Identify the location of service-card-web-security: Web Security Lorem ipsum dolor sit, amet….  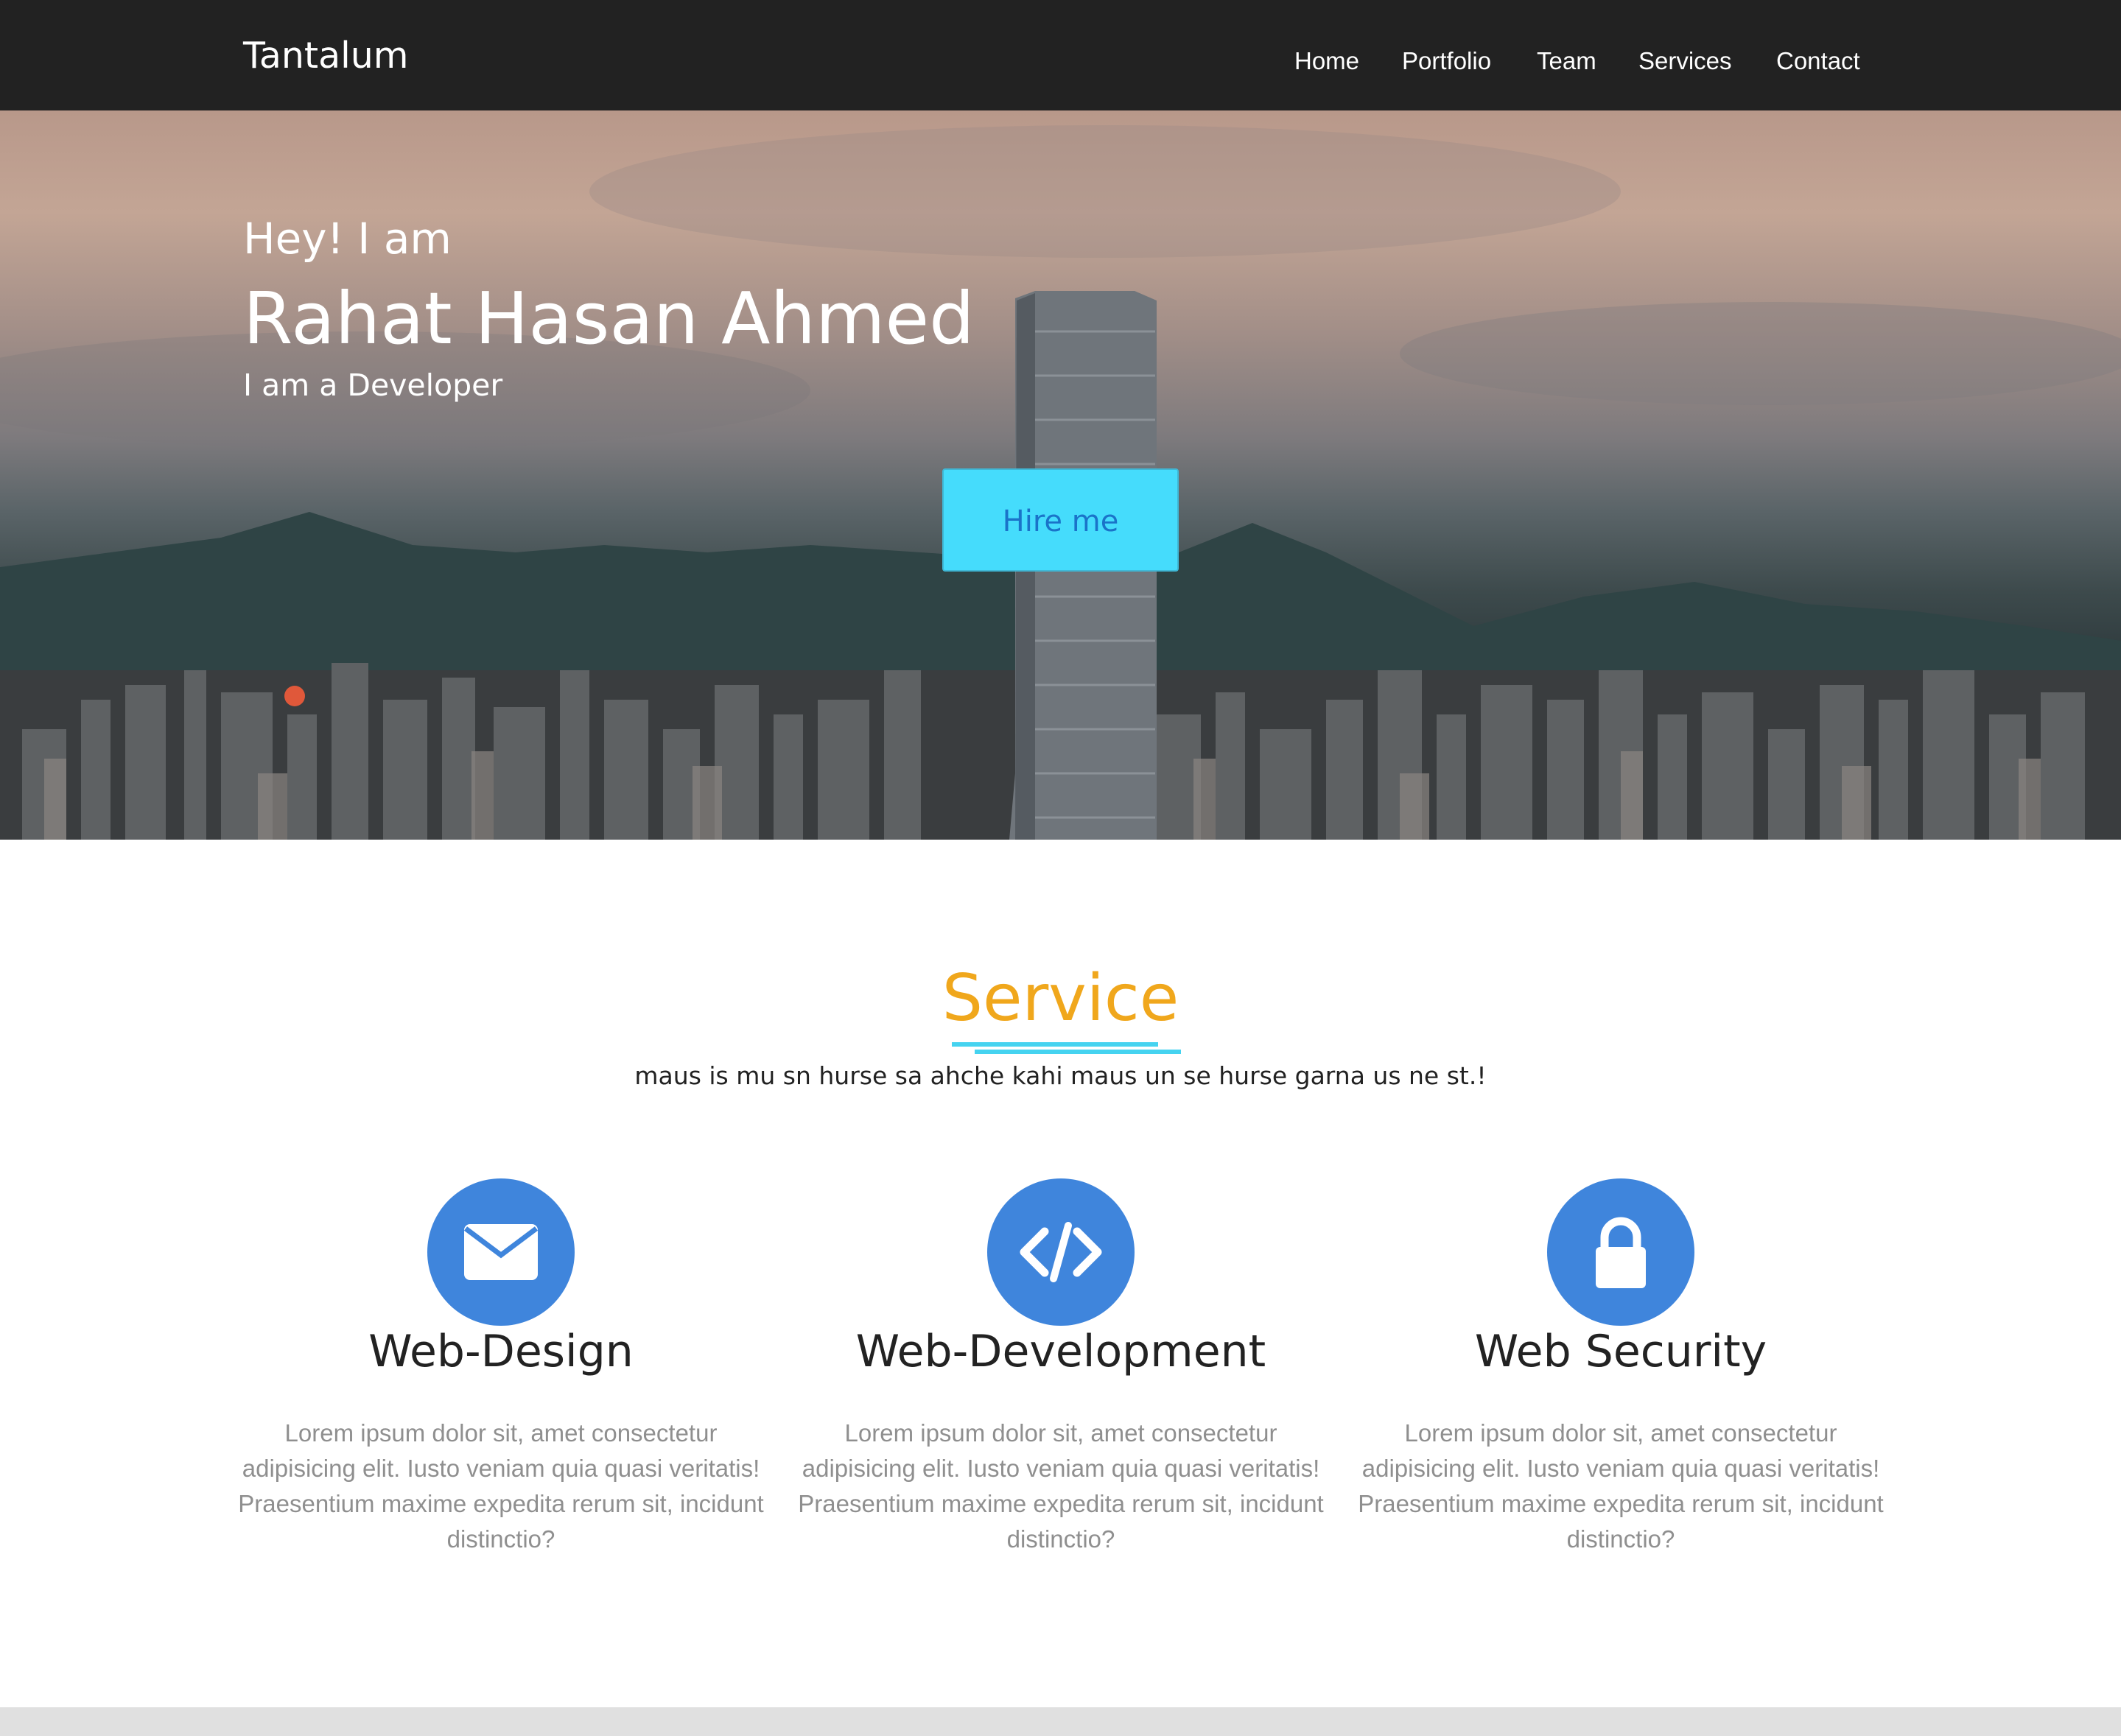
(1620, 1365).